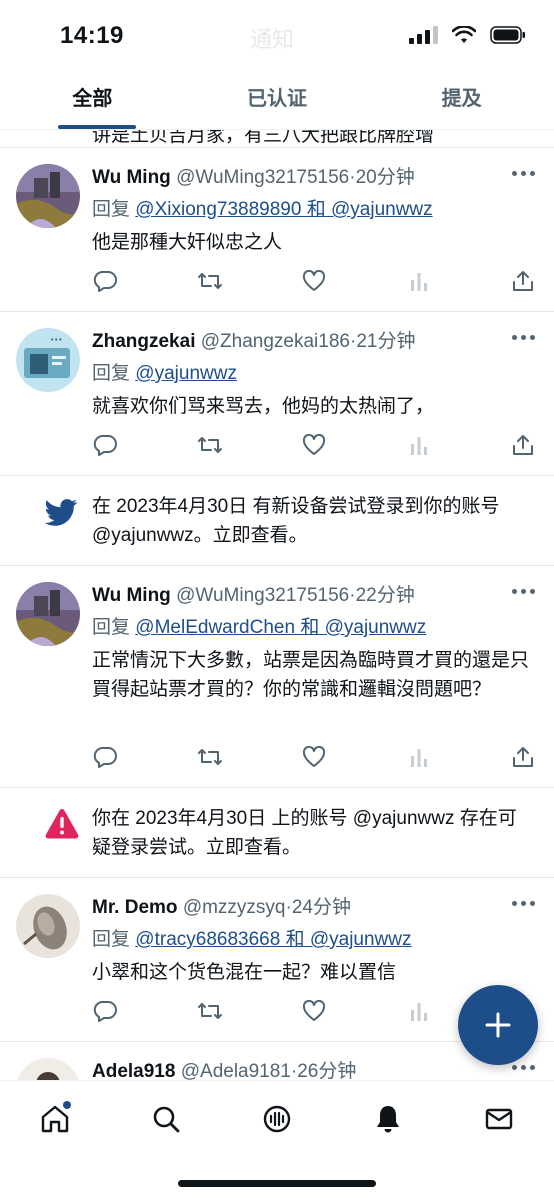  Describe the element at coordinates (321, 907) in the screenshot. I see `timestamp: 24分钟` at that location.